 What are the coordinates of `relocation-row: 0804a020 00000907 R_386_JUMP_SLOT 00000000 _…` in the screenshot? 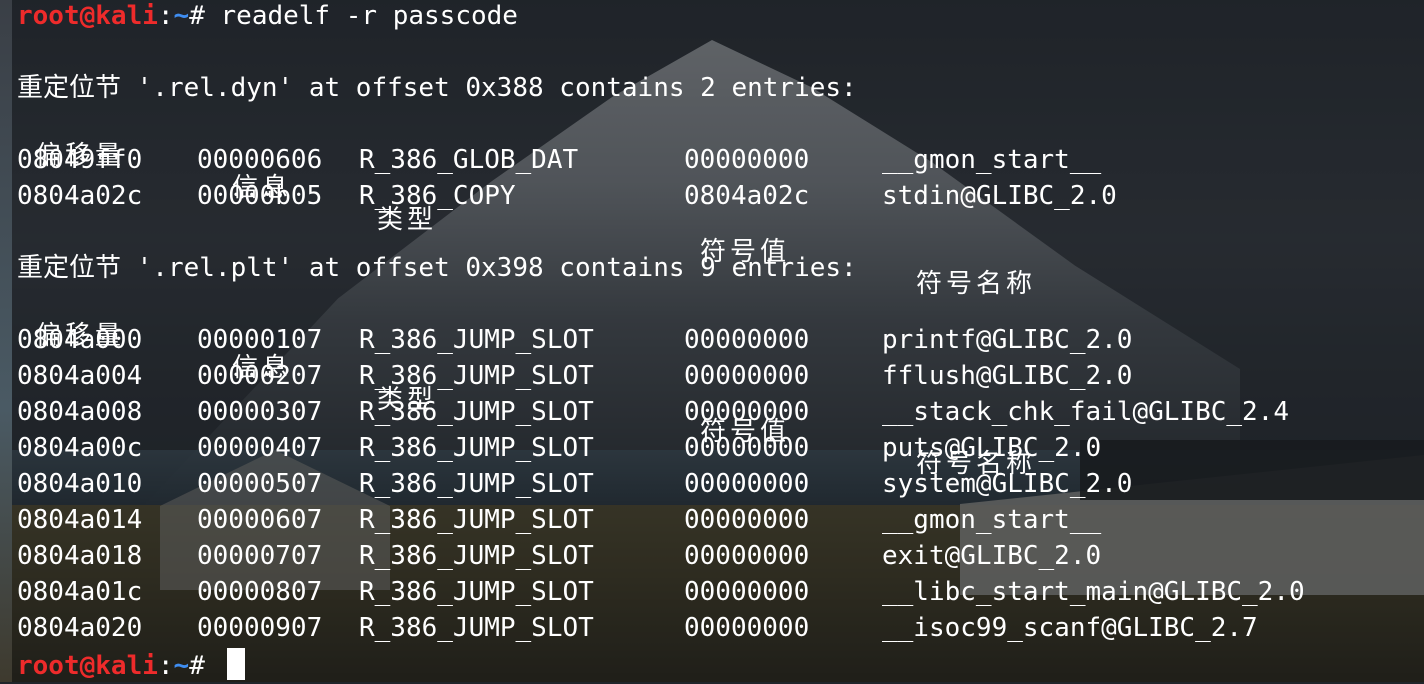 It's located at (720, 630).